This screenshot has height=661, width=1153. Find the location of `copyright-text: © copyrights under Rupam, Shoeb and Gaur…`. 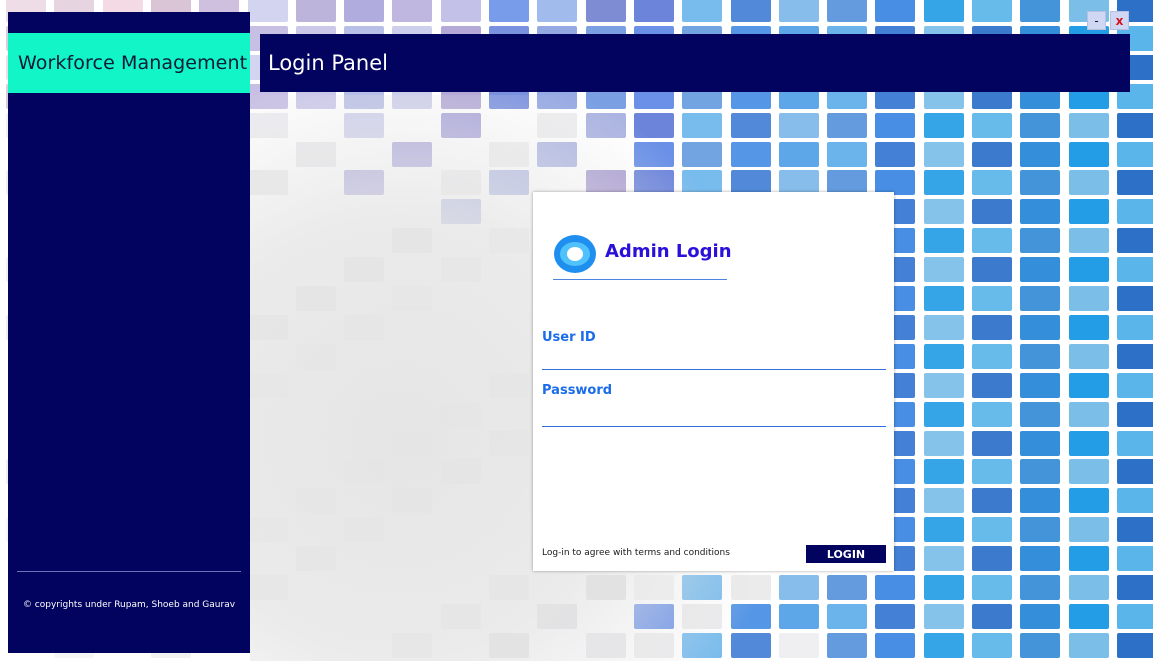

copyright-text: © copyrights under Rupam, Shoeb and Gaur… is located at coordinates (129, 605).